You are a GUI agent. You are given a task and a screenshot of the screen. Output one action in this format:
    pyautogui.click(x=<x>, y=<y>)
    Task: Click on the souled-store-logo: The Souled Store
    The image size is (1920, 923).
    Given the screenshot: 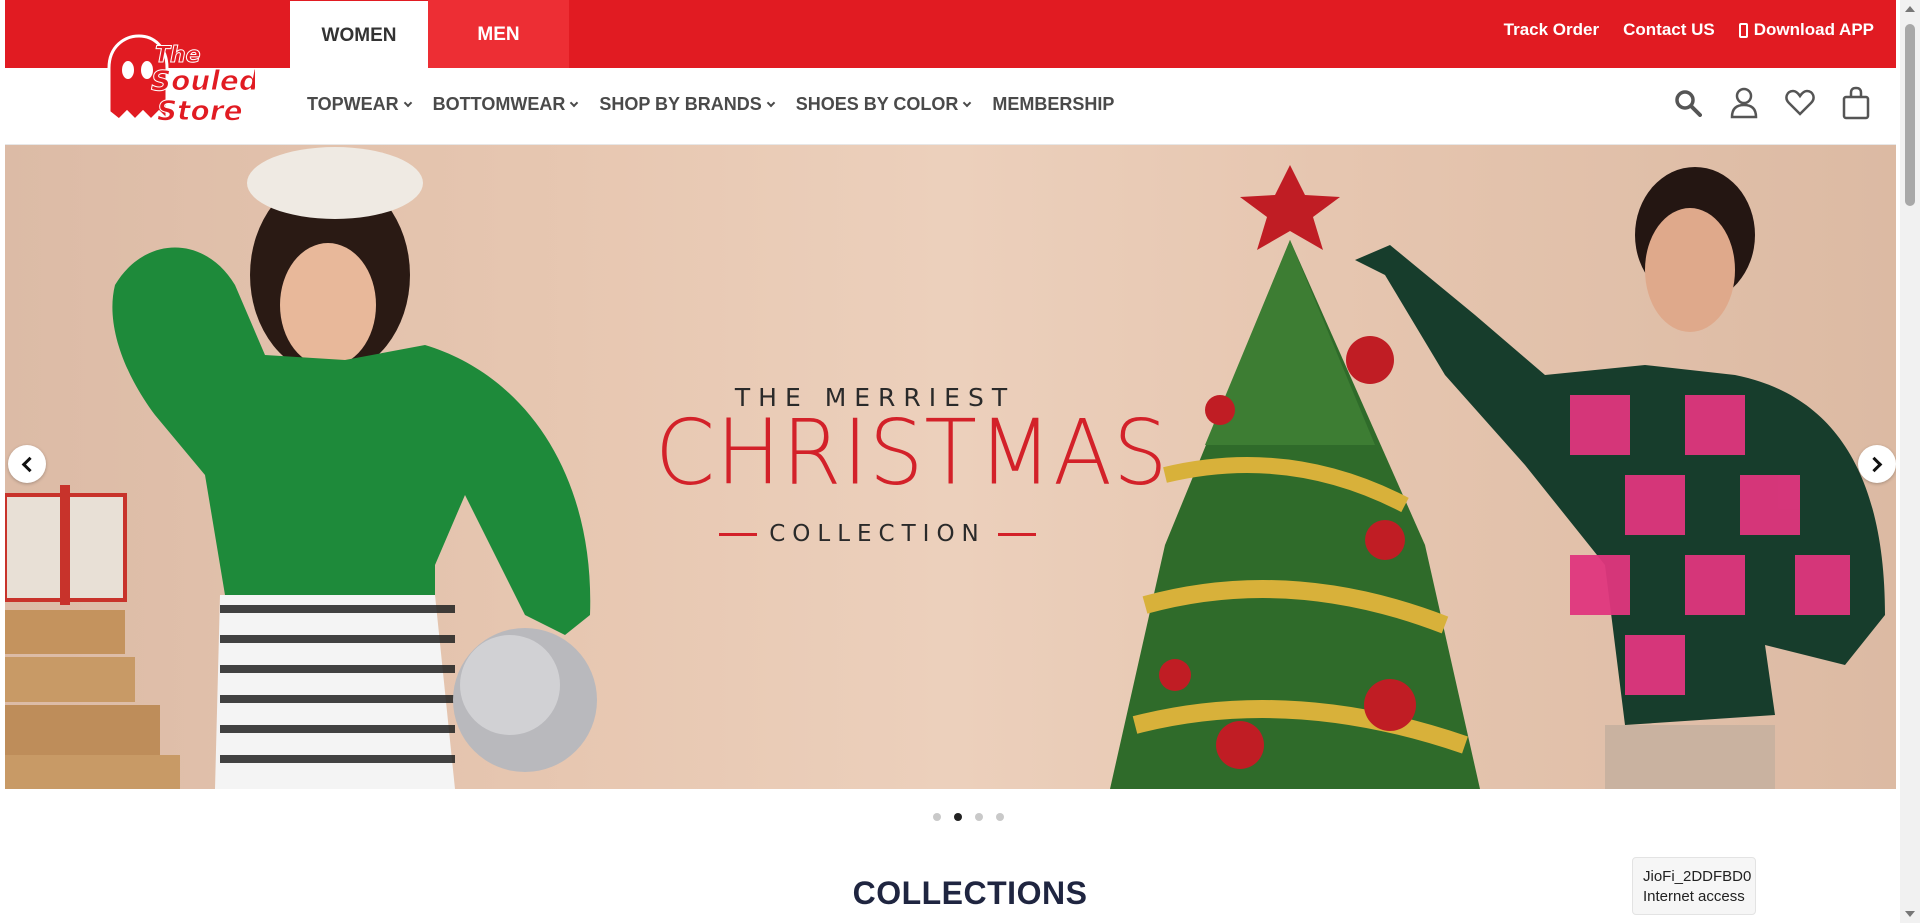 What is the action you would take?
    pyautogui.click(x=177, y=78)
    